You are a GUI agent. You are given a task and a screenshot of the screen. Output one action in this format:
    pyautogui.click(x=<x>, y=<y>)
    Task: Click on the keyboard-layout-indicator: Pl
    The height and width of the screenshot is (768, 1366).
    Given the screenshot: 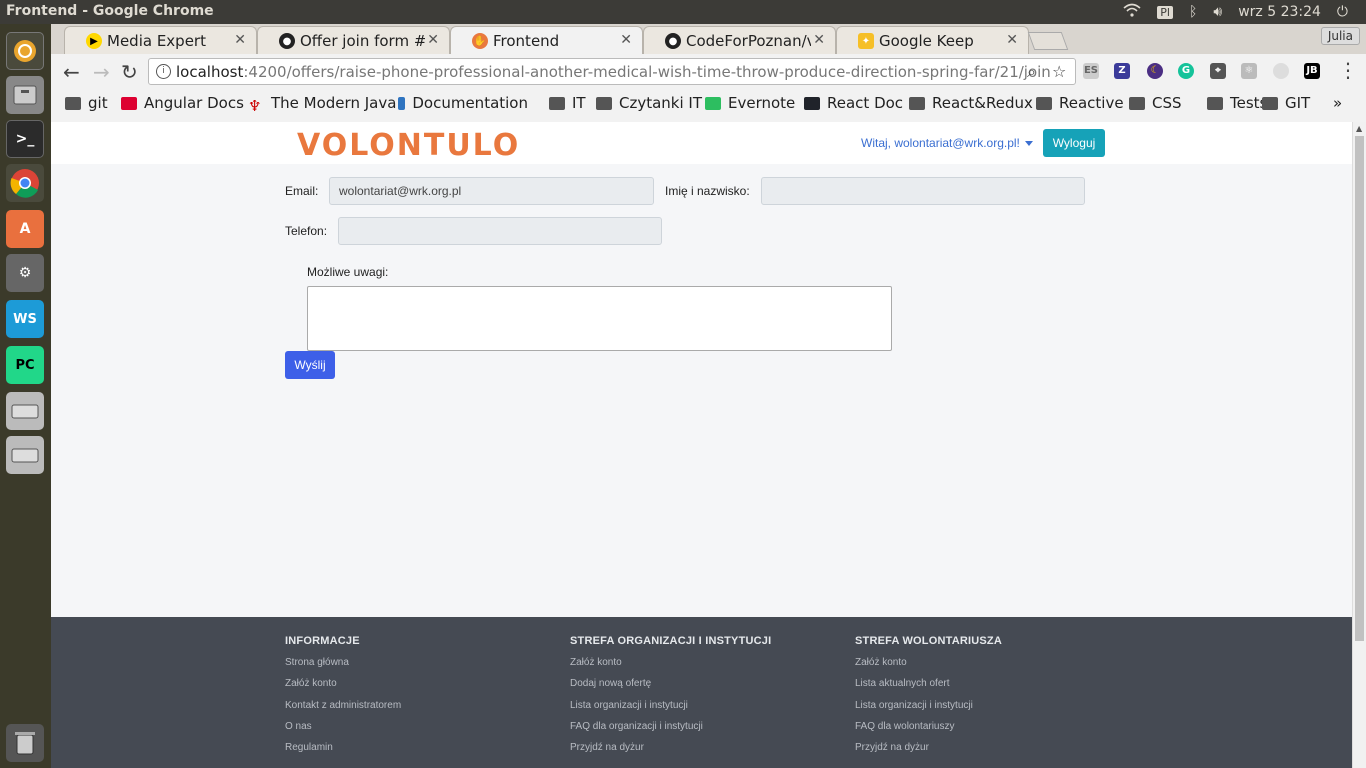 What is the action you would take?
    pyautogui.click(x=1165, y=12)
    